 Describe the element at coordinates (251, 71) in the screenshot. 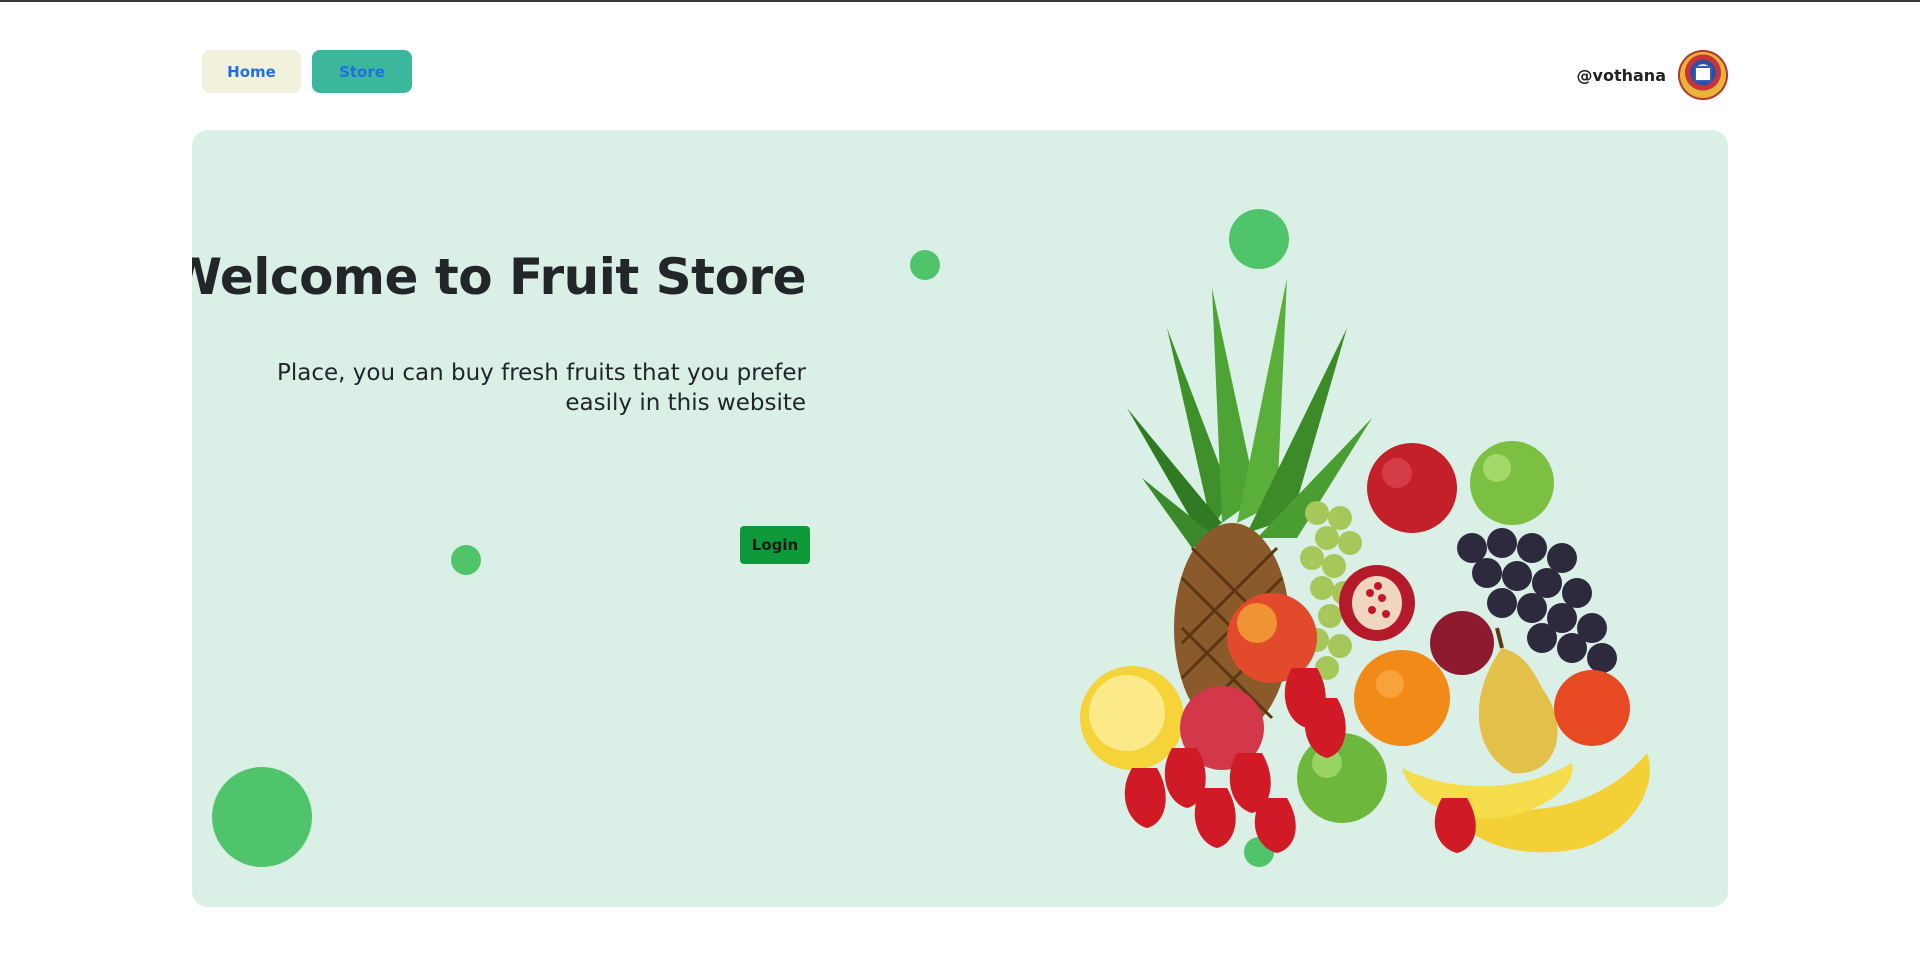

I see `home-button: Home` at that location.